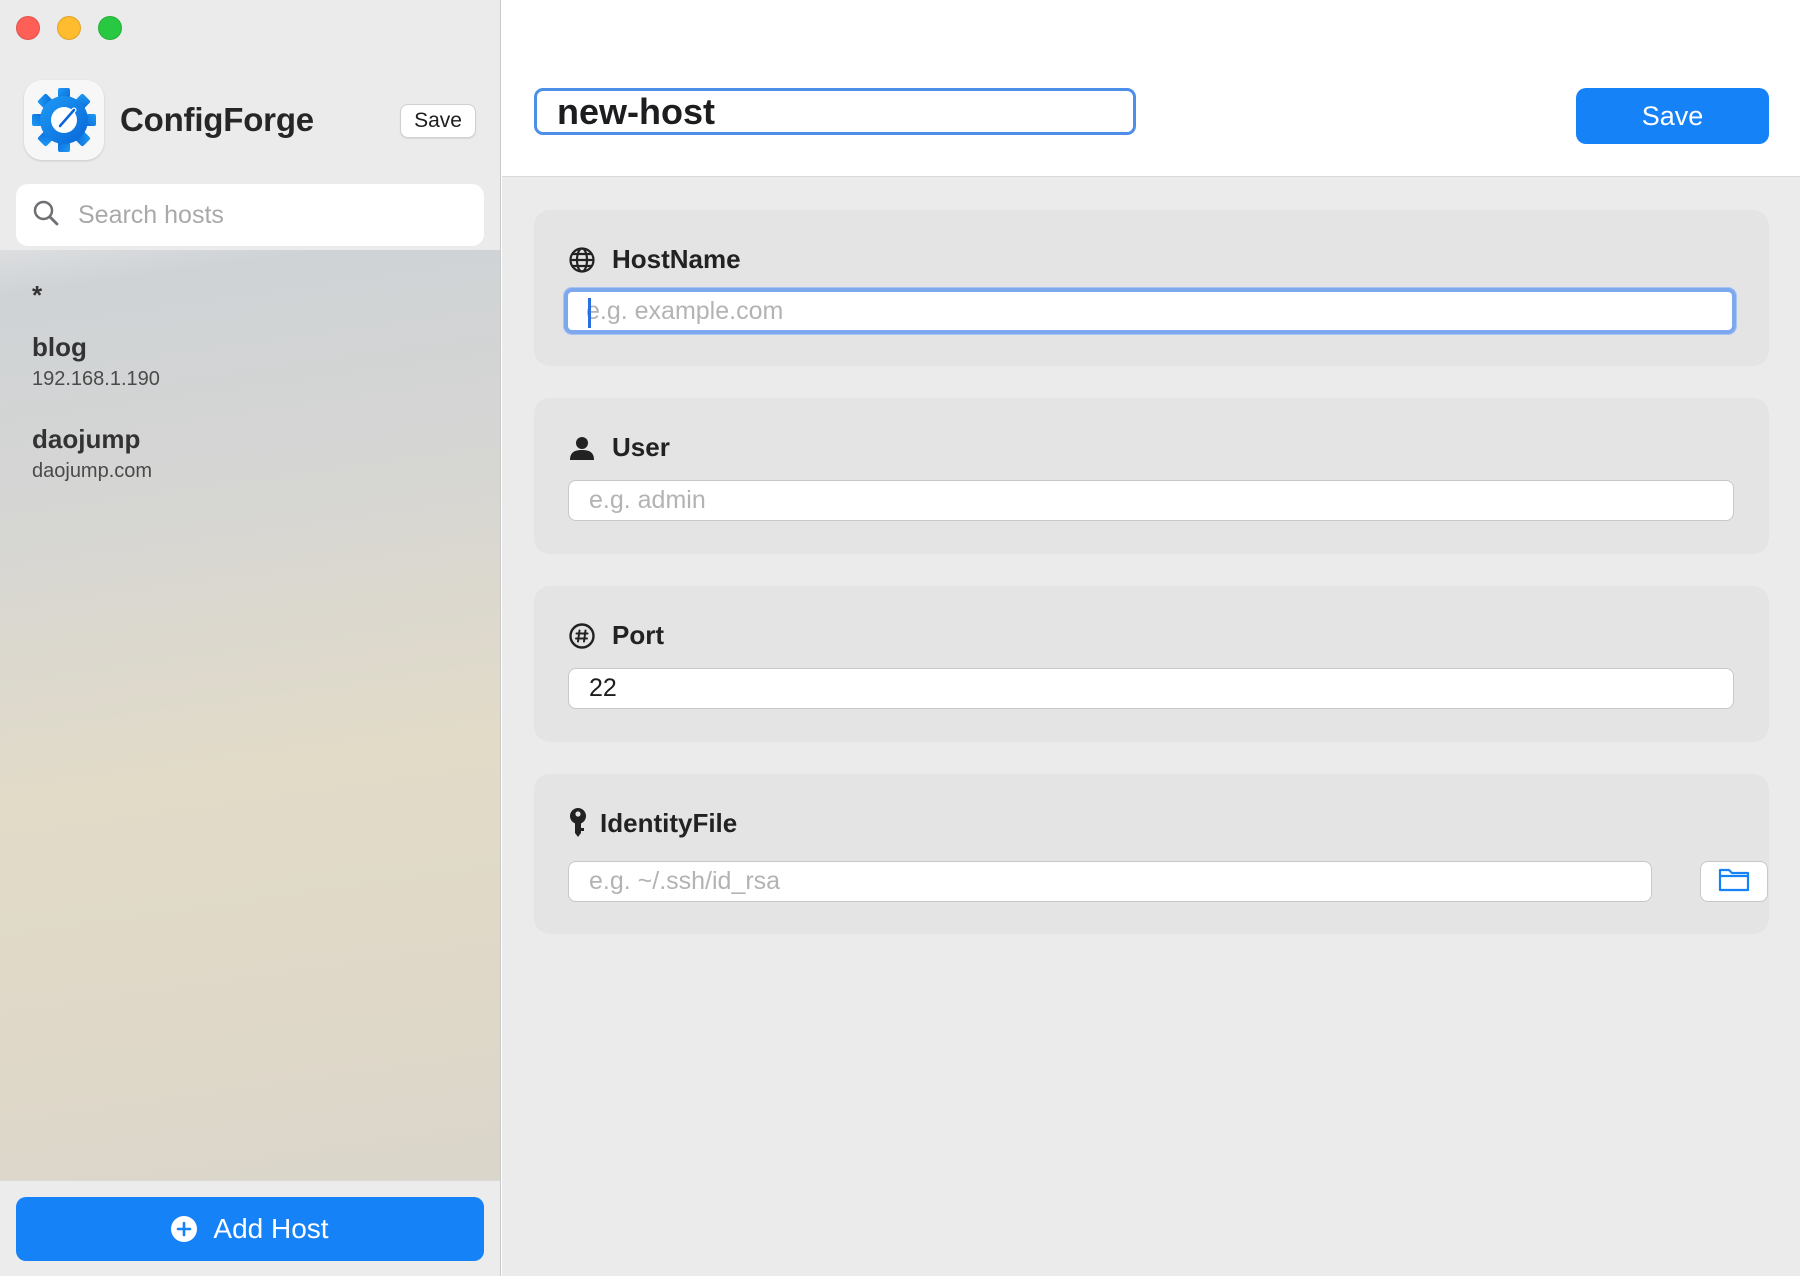  Describe the element at coordinates (217, 119) in the screenshot. I see `app-name: ConfigForge` at that location.